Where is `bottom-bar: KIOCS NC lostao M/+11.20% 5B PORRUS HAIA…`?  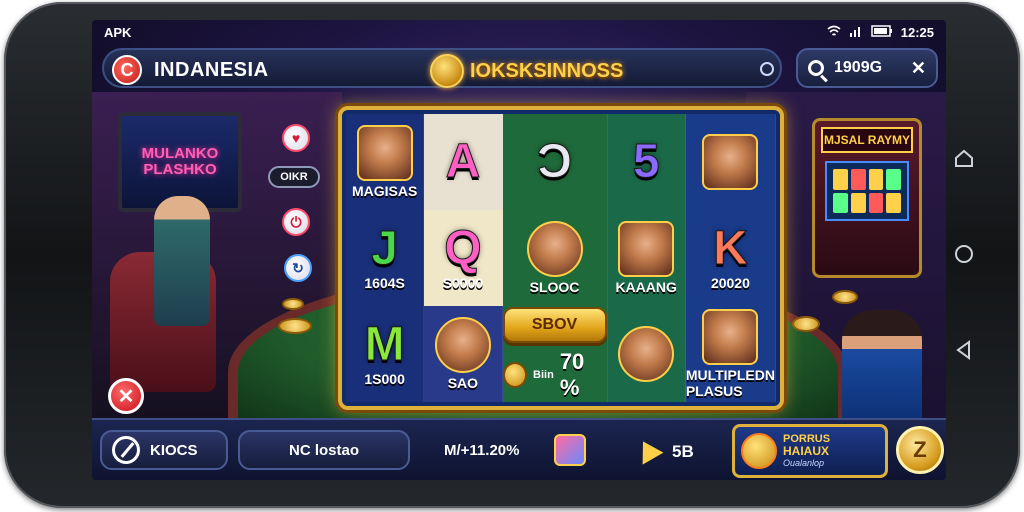
bottom-bar: KIOCS NC lostao M/+11.20% 5B PORRUS HAIA… is located at coordinates (519, 449).